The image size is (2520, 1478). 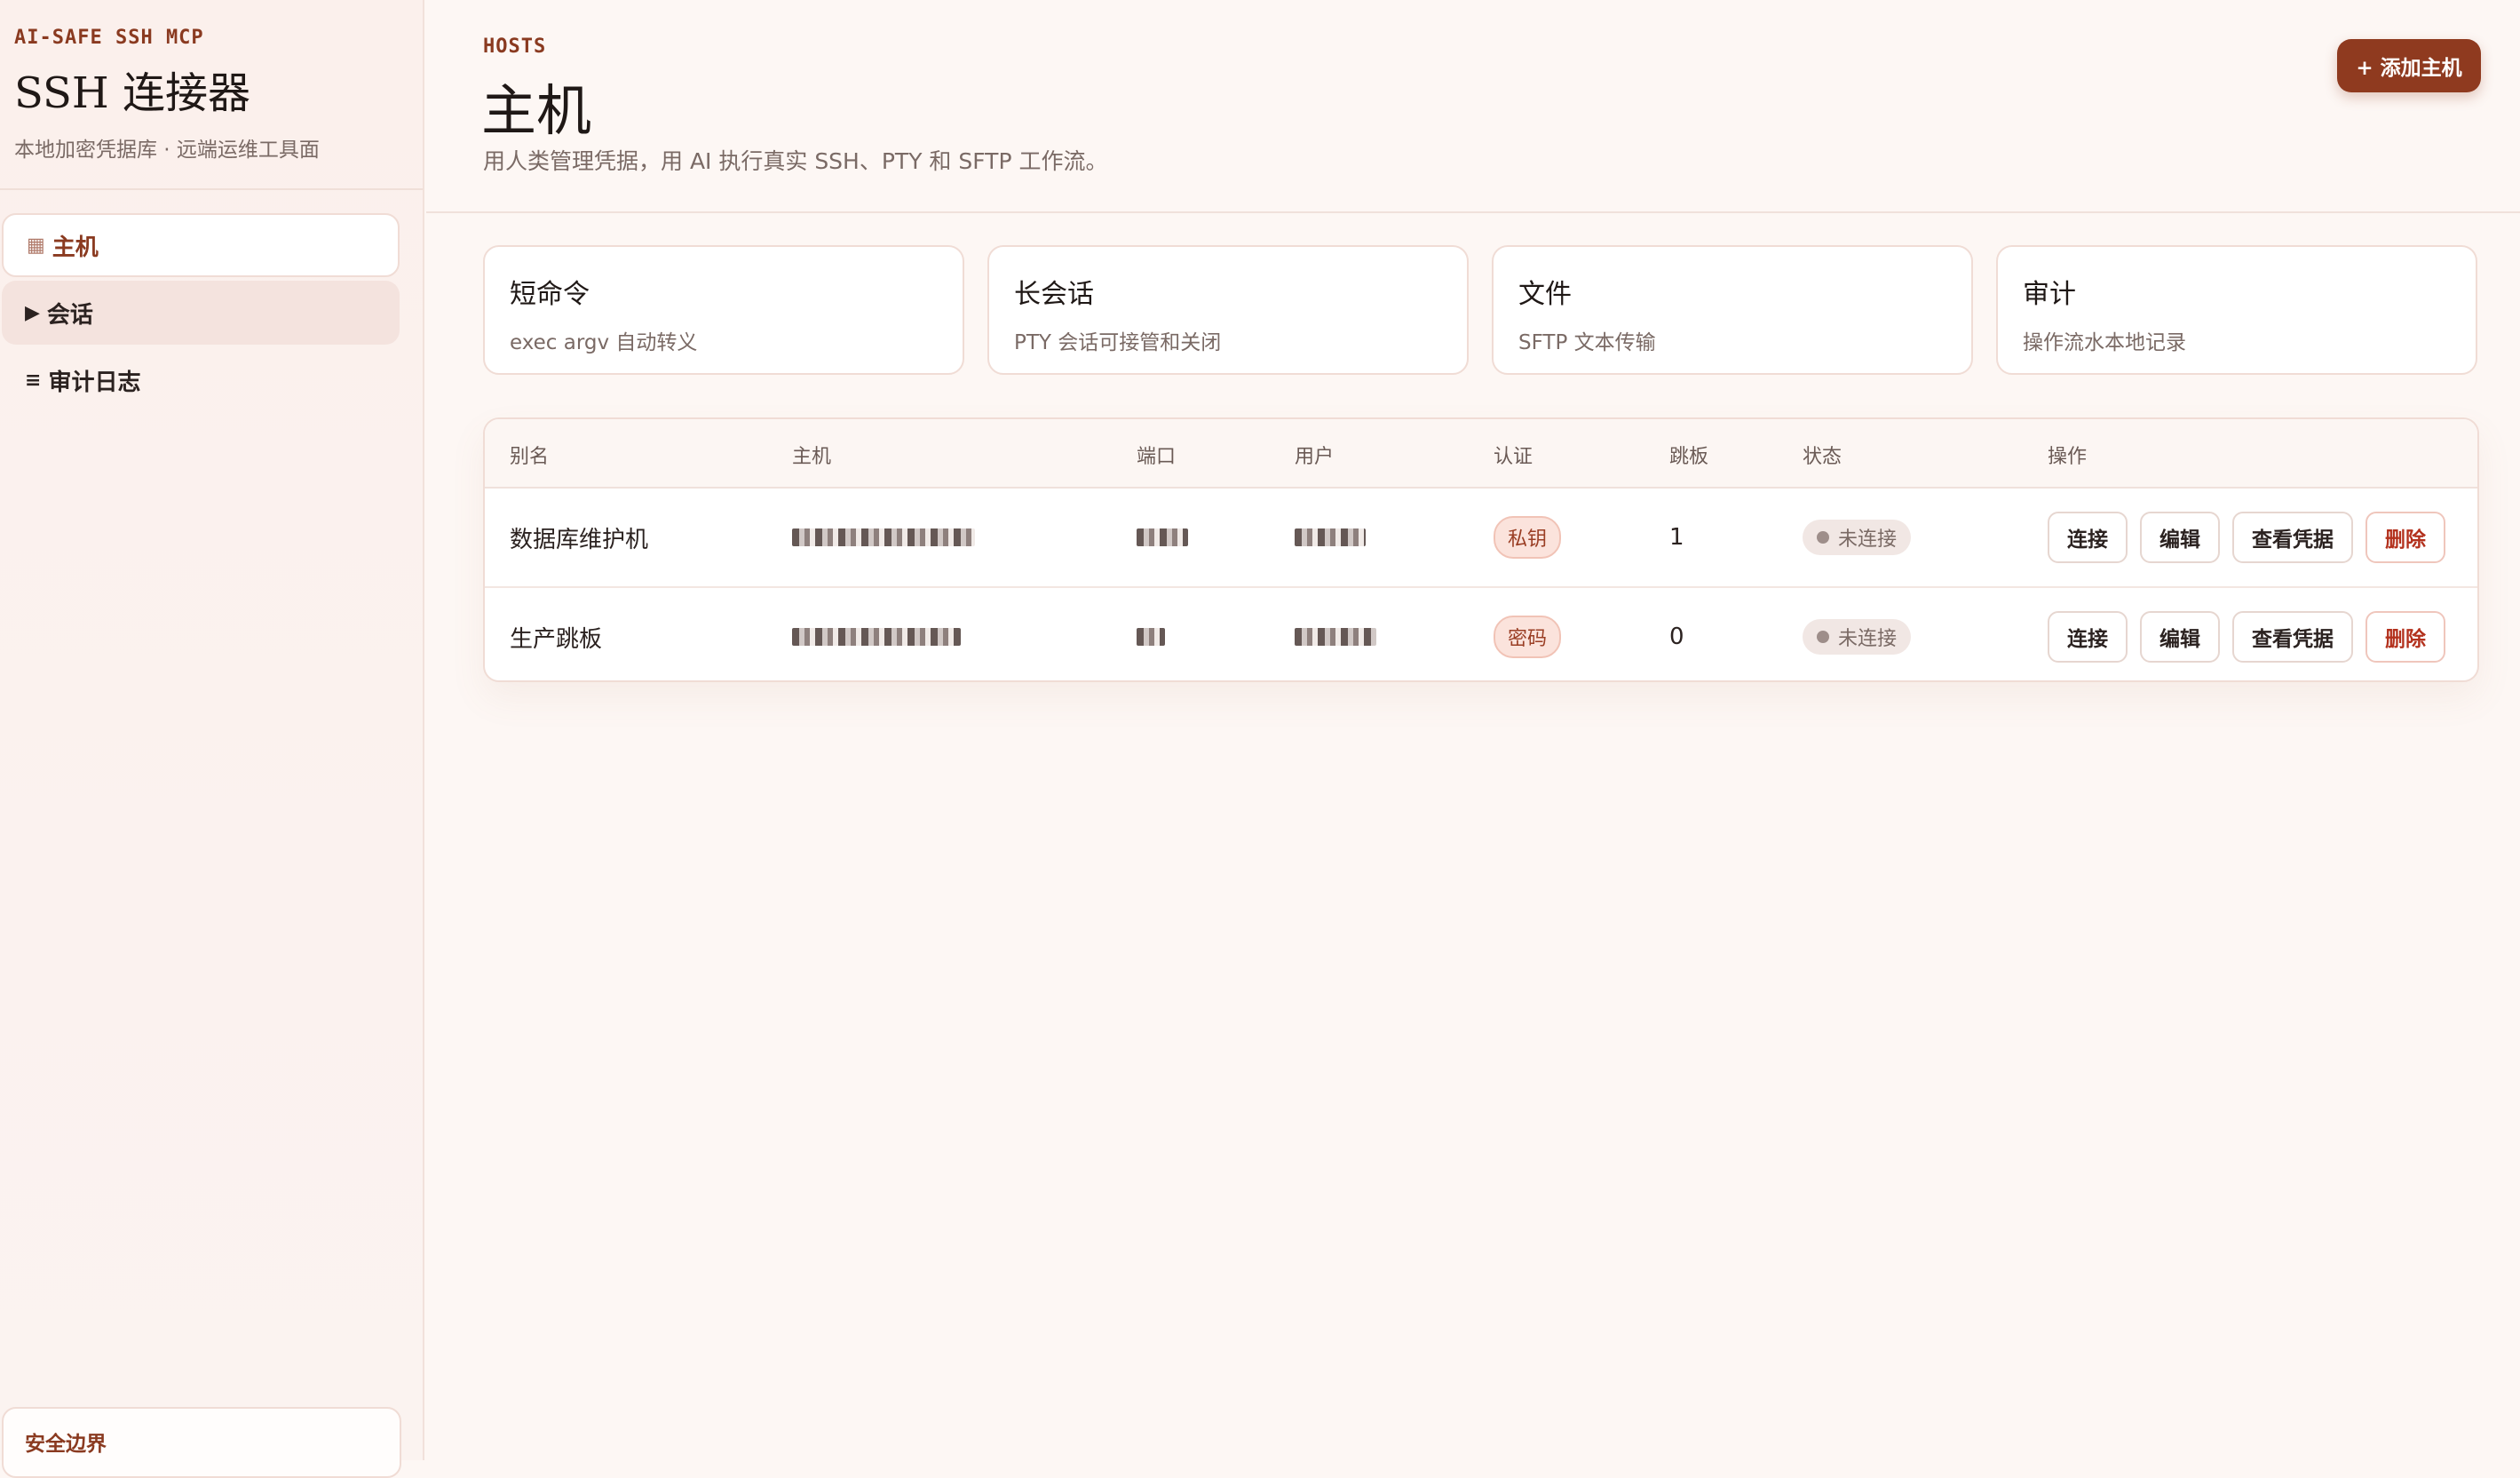 I want to click on table-row: 生产跳板 密码 0 未连接 连接 编辑 查看凭据 删除, so click(x=1481, y=634).